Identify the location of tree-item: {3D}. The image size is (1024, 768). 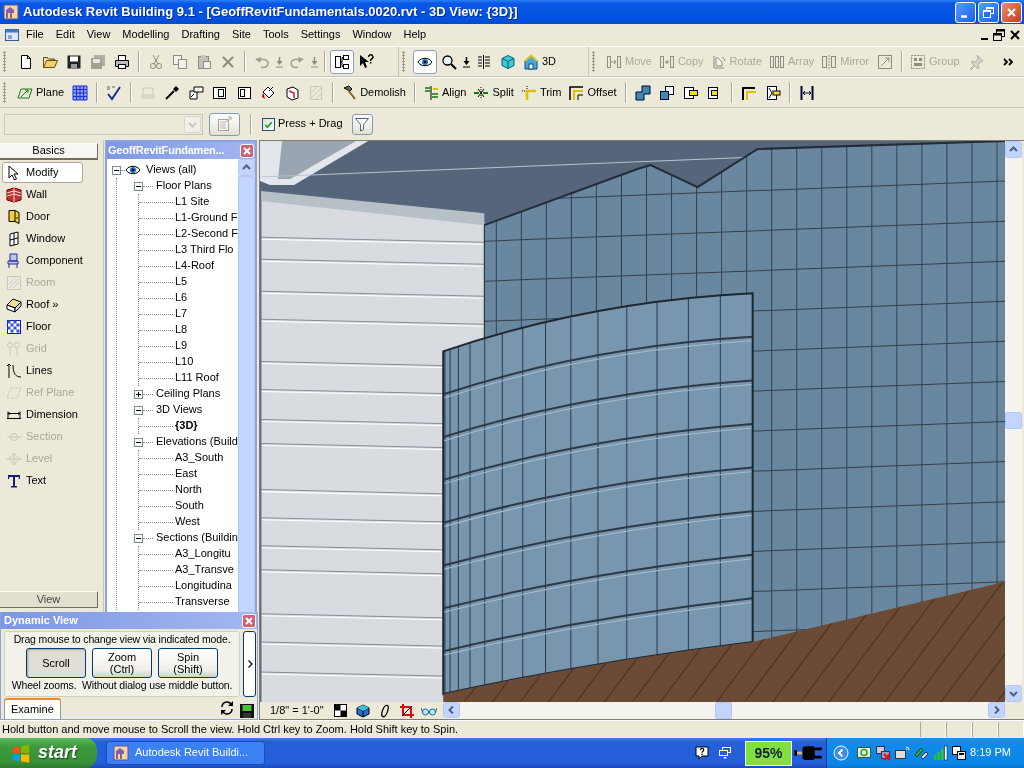
(186, 426).